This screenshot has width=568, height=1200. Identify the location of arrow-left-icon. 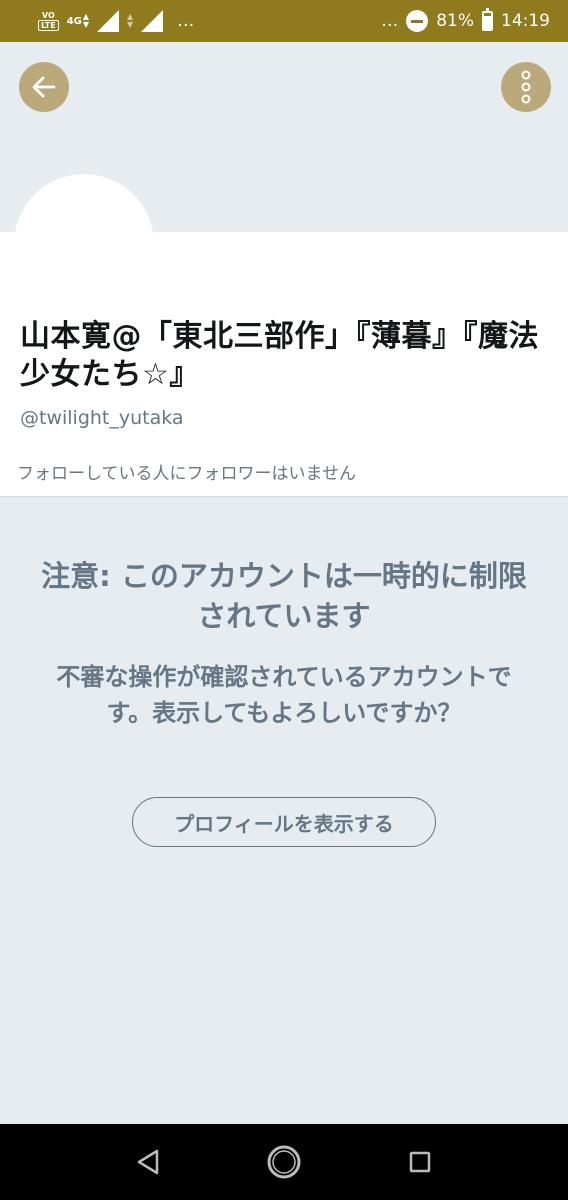
(44, 87).